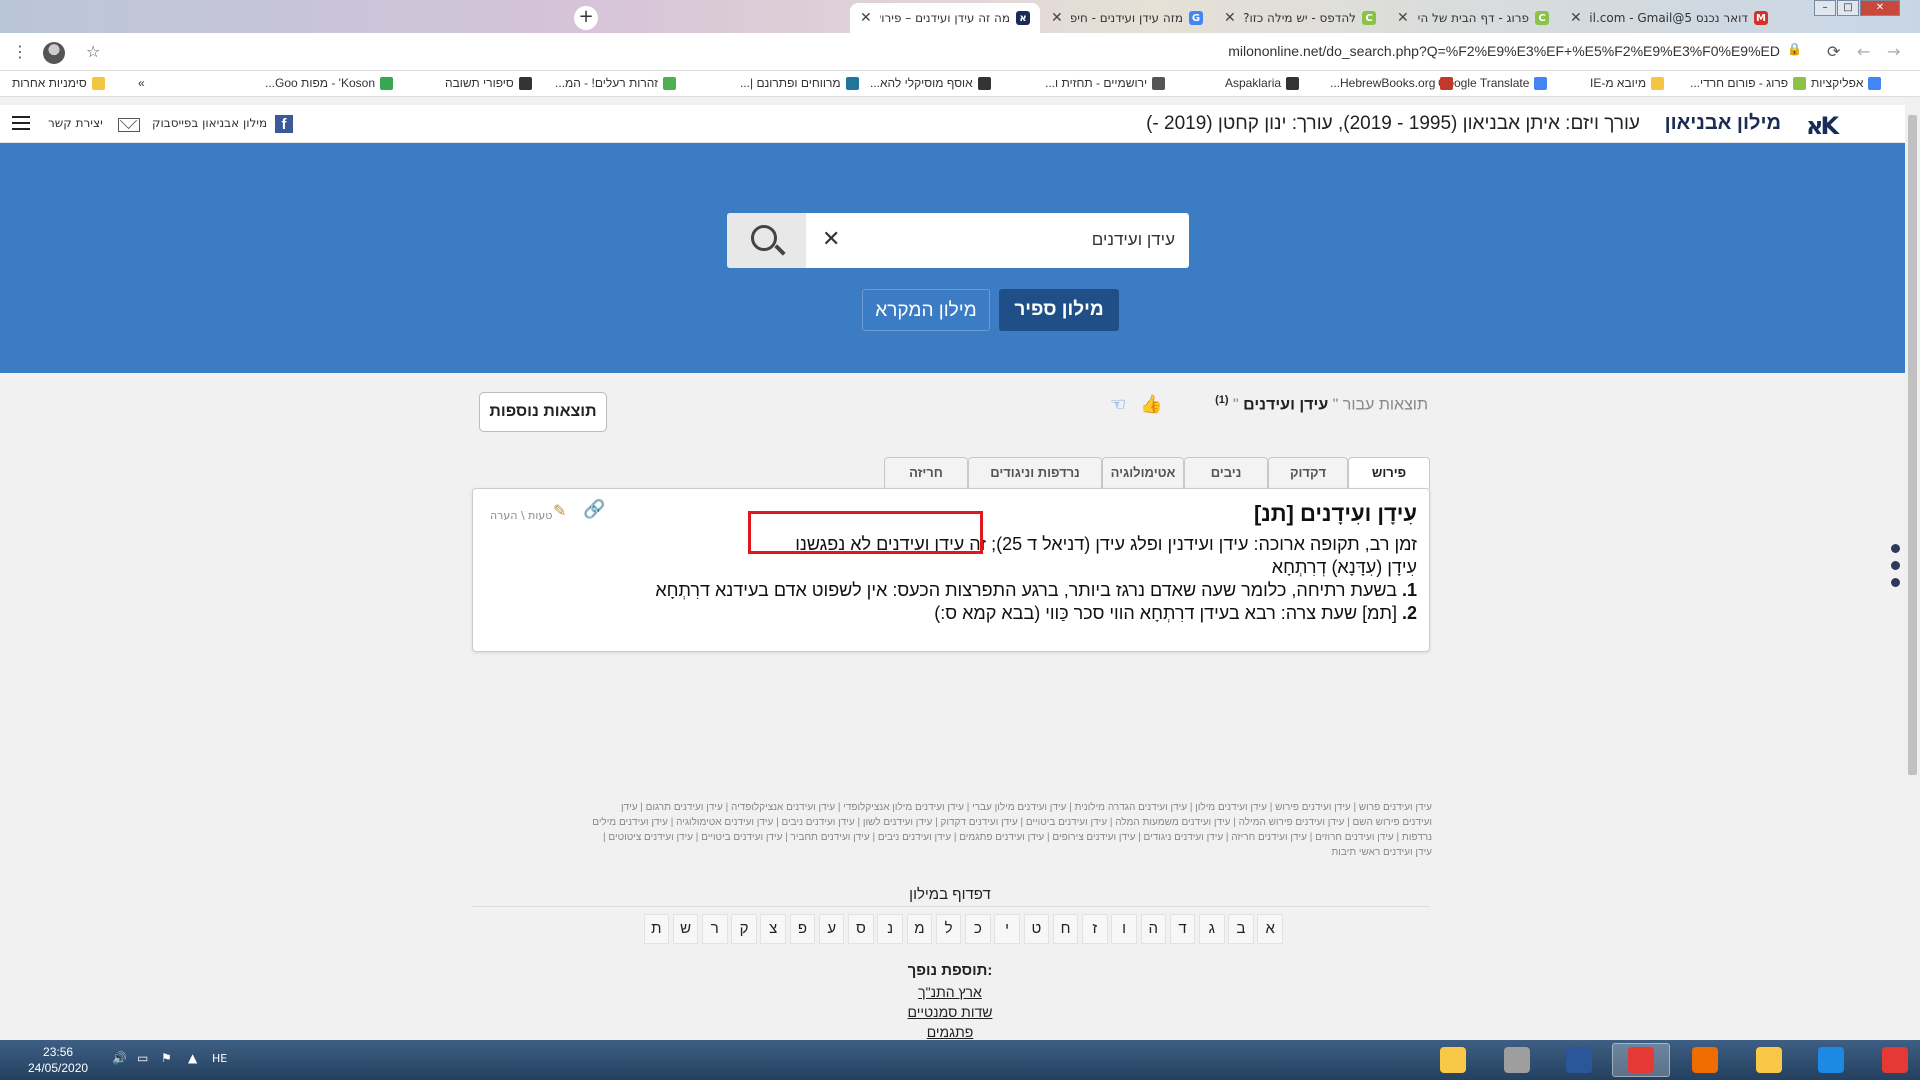 The width and height of the screenshot is (1920, 1080). Describe the element at coordinates (209, 123) in the screenshot. I see `facebook-link: מילון אבניאון בפייסבוק` at that location.